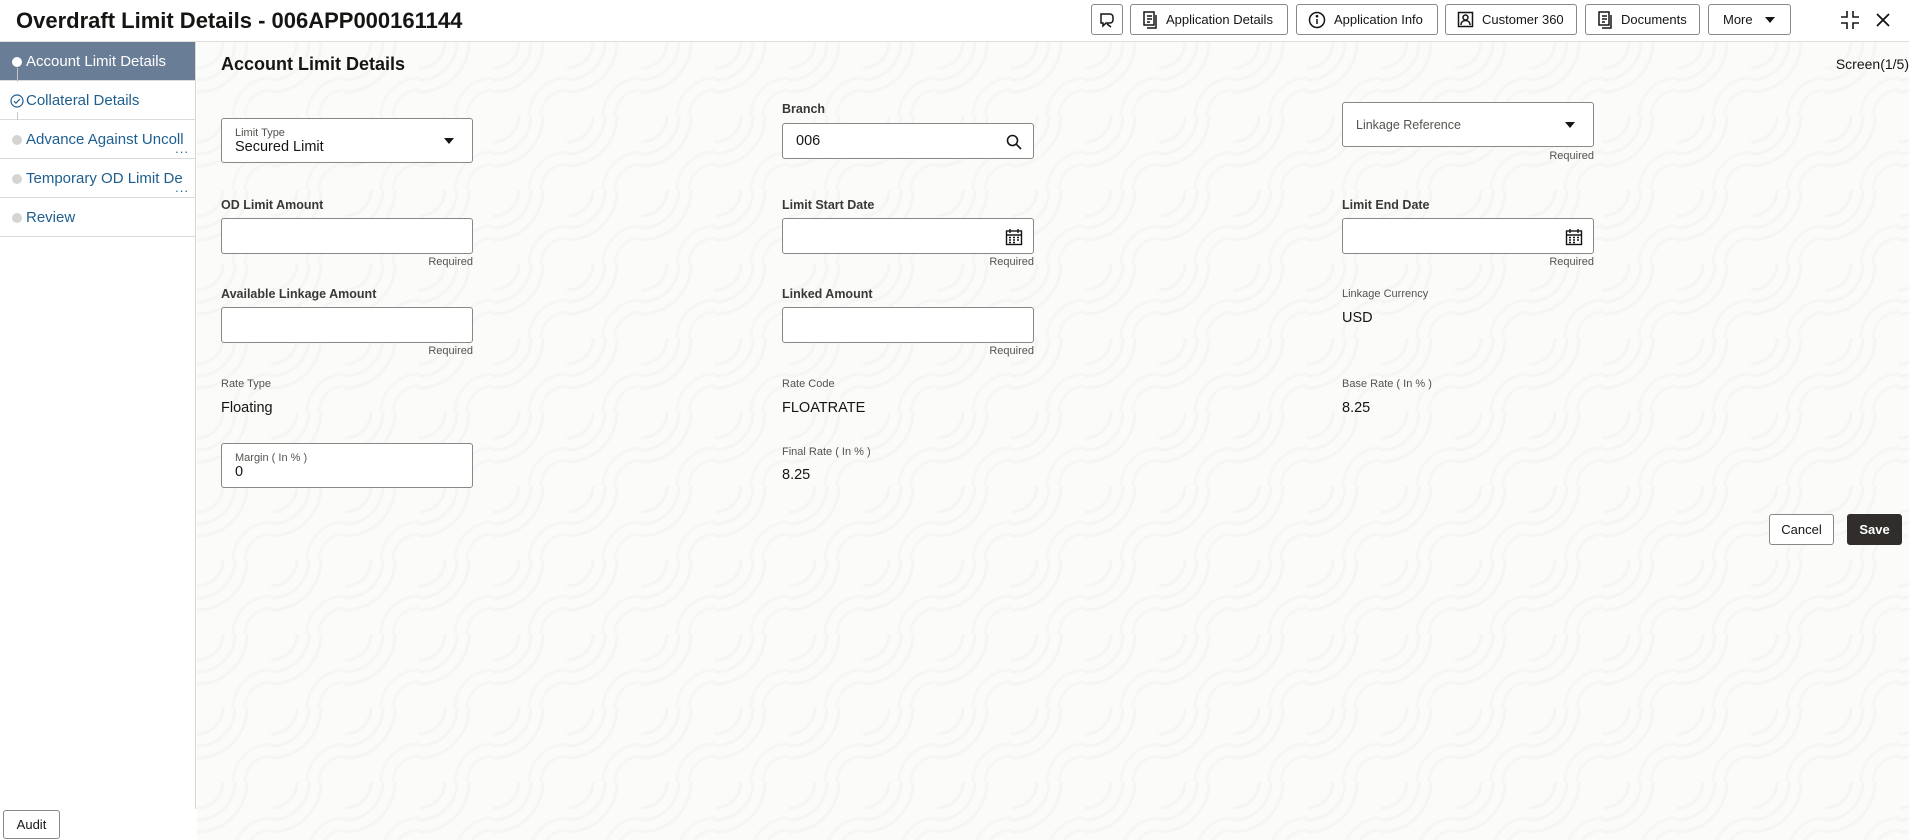  I want to click on customer-360-button: Customer 360, so click(1511, 19).